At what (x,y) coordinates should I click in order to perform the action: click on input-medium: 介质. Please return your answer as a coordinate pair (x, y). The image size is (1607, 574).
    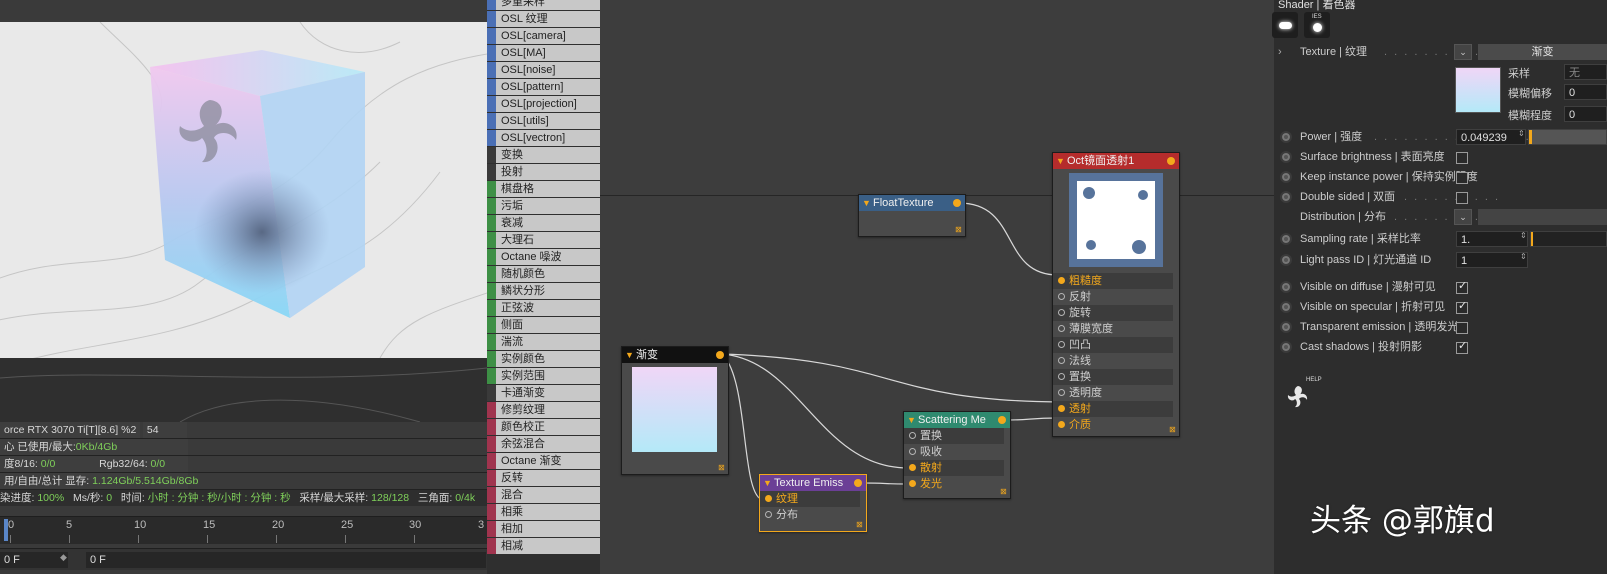
    Looking at the image, I should click on (1113, 425).